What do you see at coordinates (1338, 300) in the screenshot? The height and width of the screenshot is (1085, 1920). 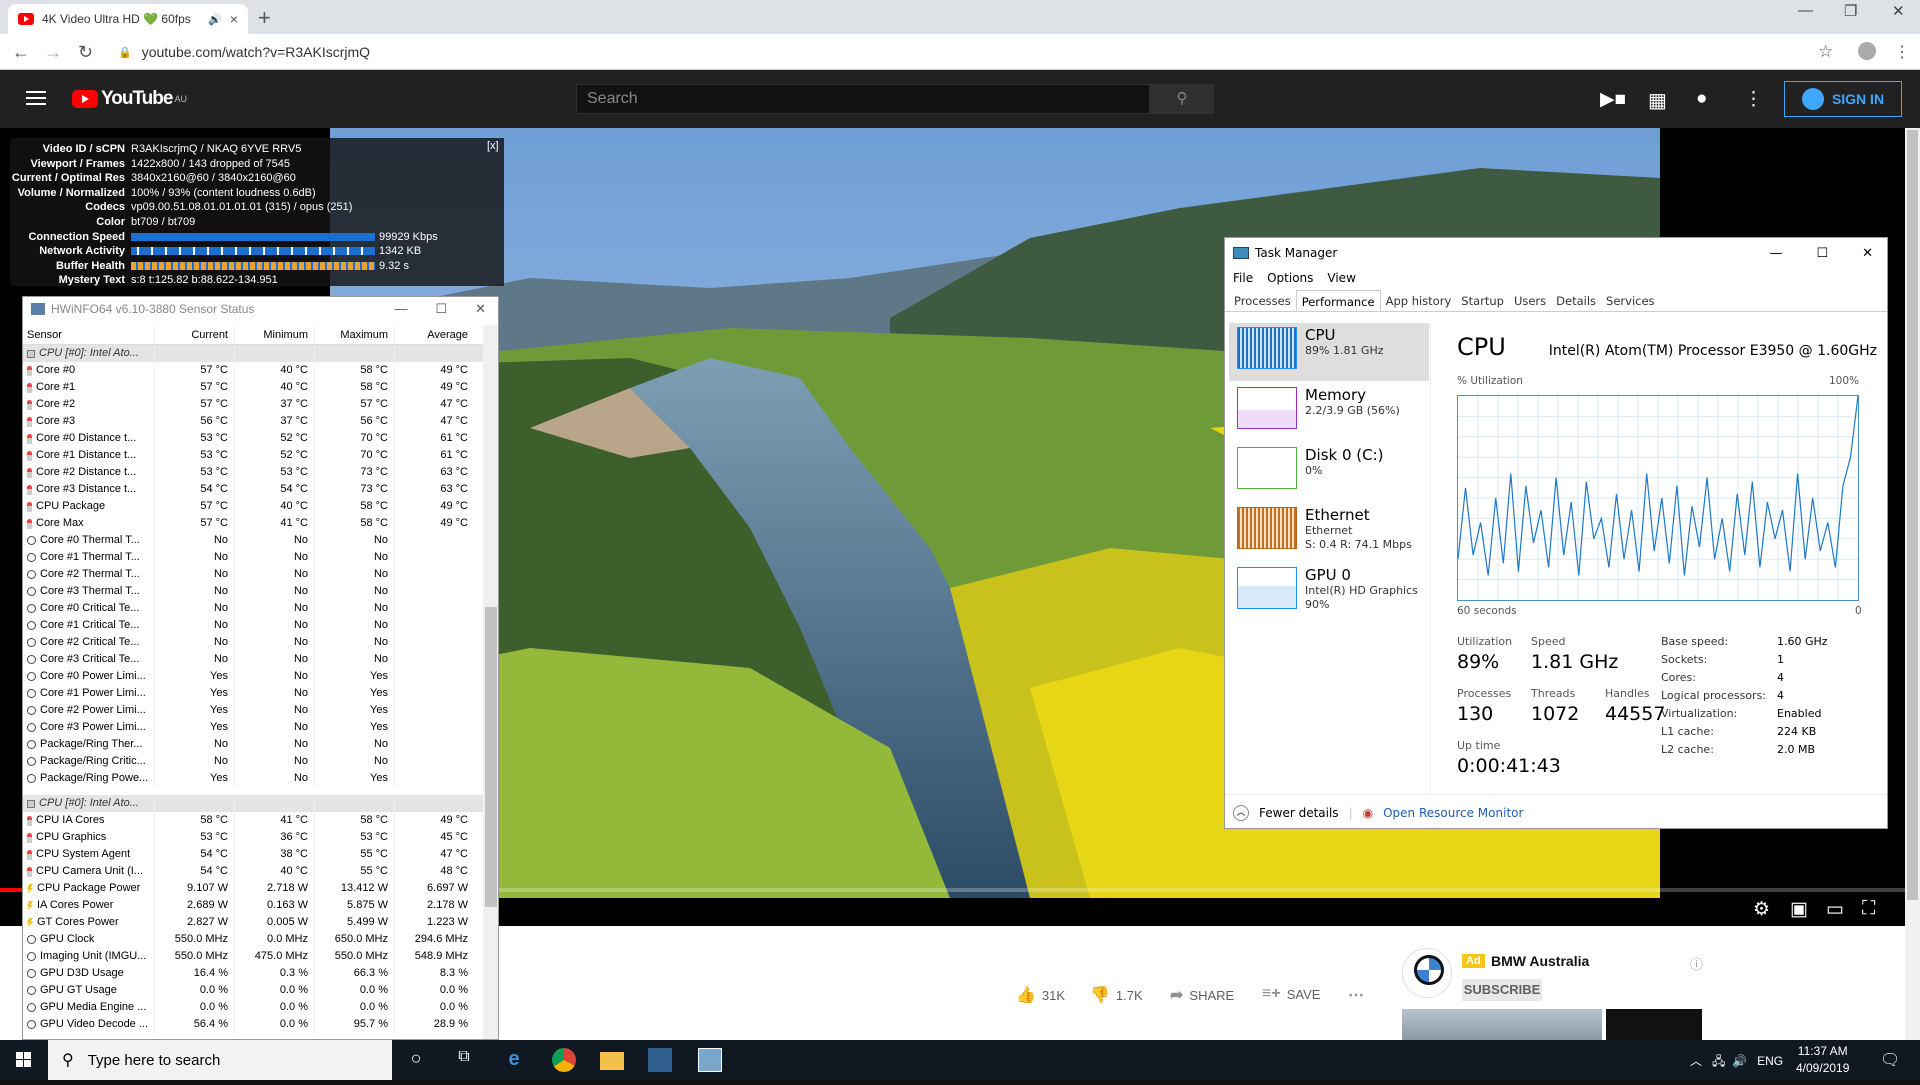 I see `tab-performance: Performance` at bounding box center [1338, 300].